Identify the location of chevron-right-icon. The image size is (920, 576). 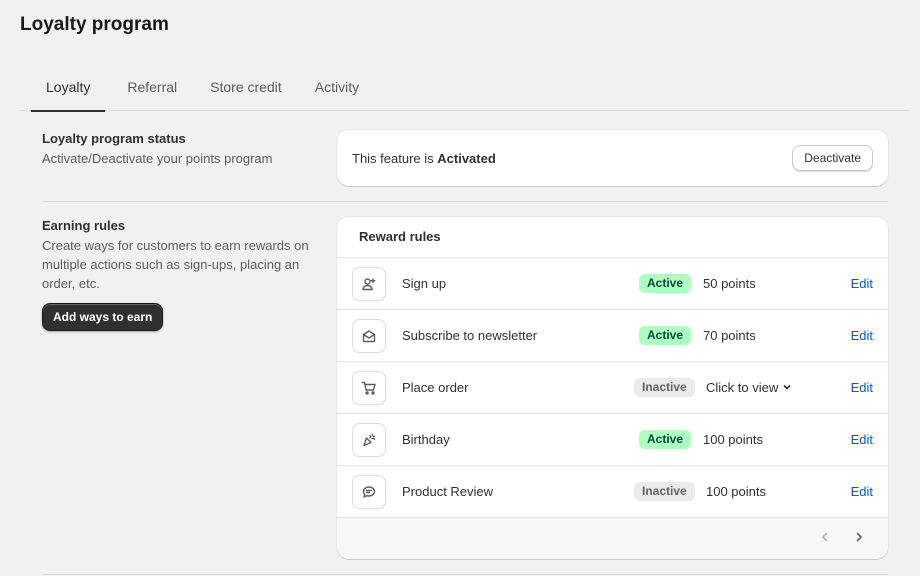
(859, 539).